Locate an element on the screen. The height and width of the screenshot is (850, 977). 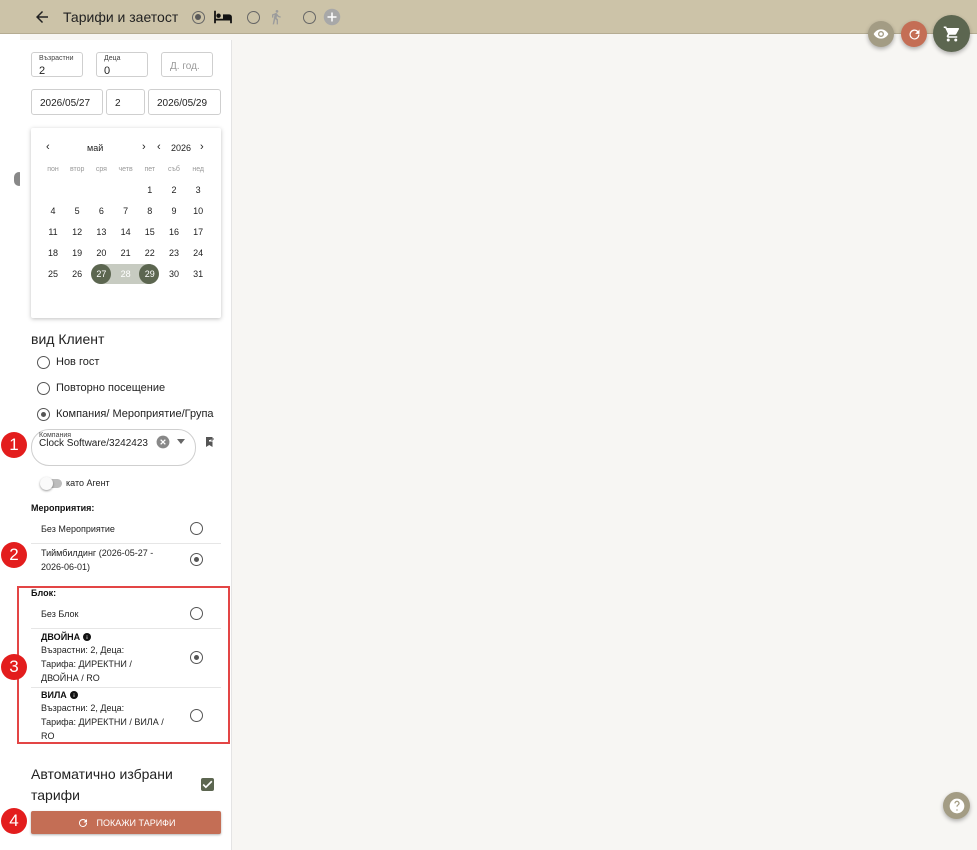
calendar-day: 17 is located at coordinates (198, 232).